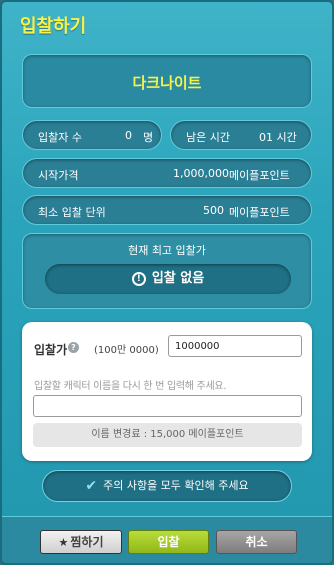 This screenshot has height=565, width=334. I want to click on check-icon: ✔, so click(91, 486).